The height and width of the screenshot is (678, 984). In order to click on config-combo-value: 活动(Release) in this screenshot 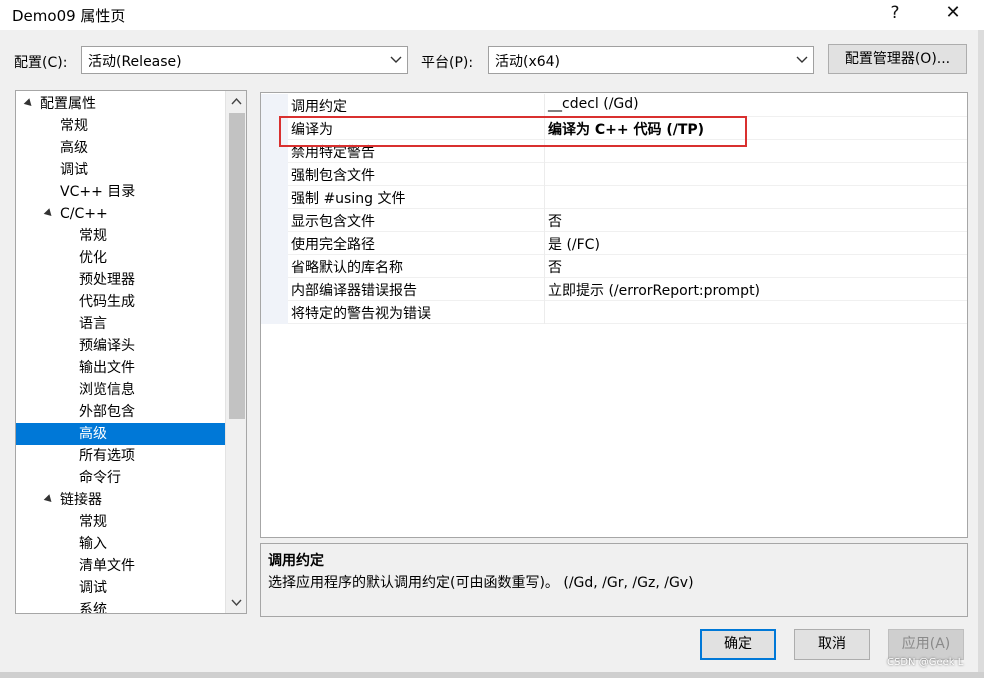, I will do `click(135, 62)`.